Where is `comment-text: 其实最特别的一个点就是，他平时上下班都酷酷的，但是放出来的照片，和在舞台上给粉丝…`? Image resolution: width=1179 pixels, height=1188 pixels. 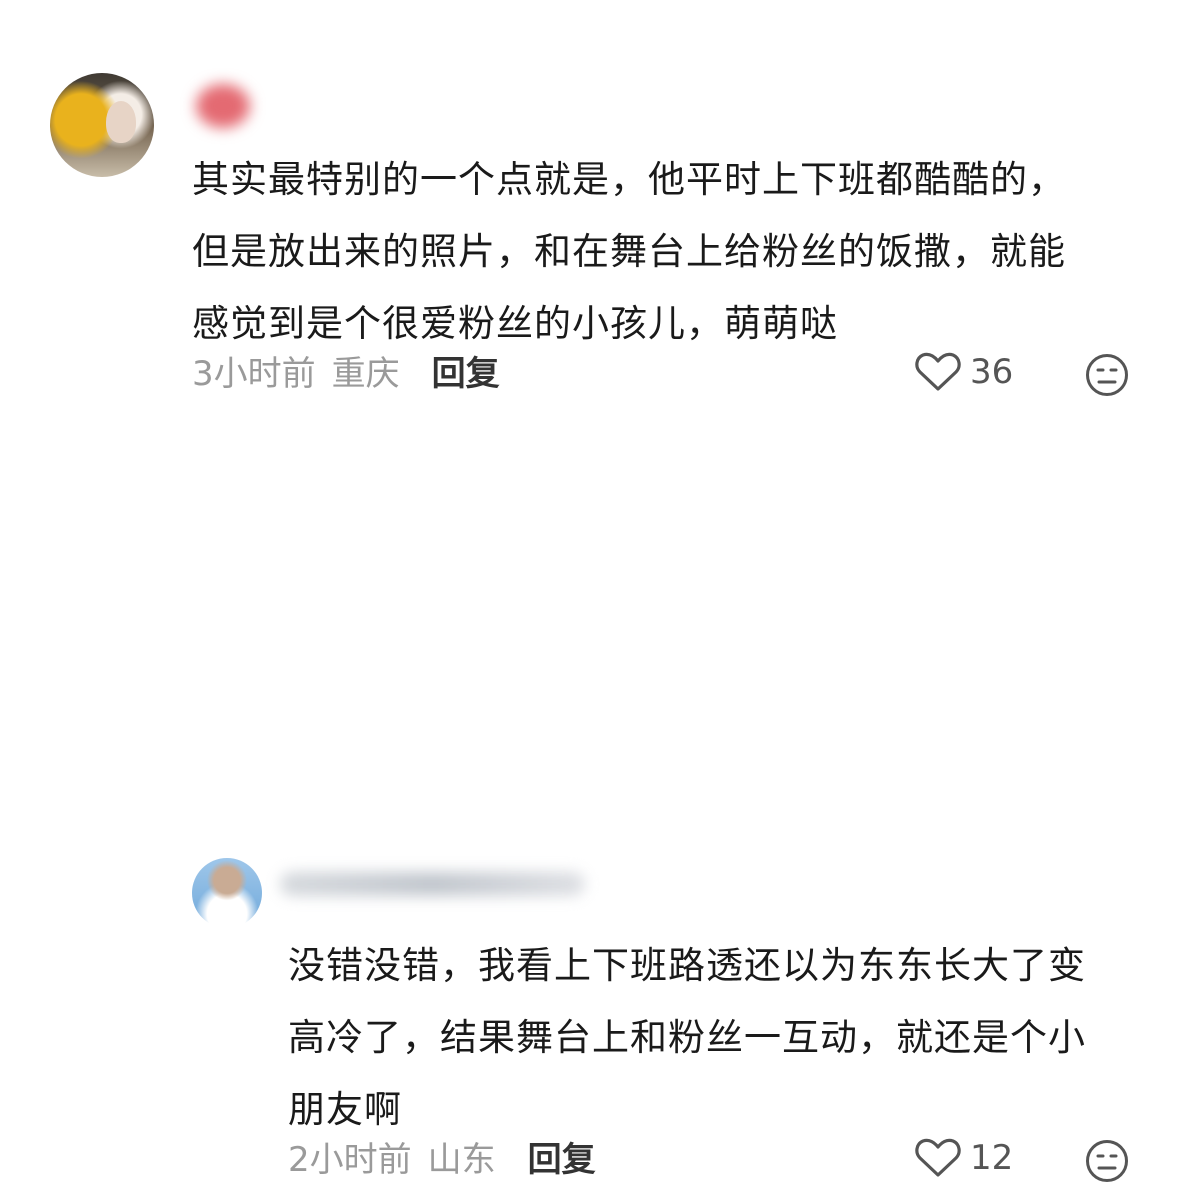
comment-text: 其实最特别的一个点就是，他平时上下班都酷酷的，但是放出来的照片，和在舞台上给粉丝… is located at coordinates (629, 251).